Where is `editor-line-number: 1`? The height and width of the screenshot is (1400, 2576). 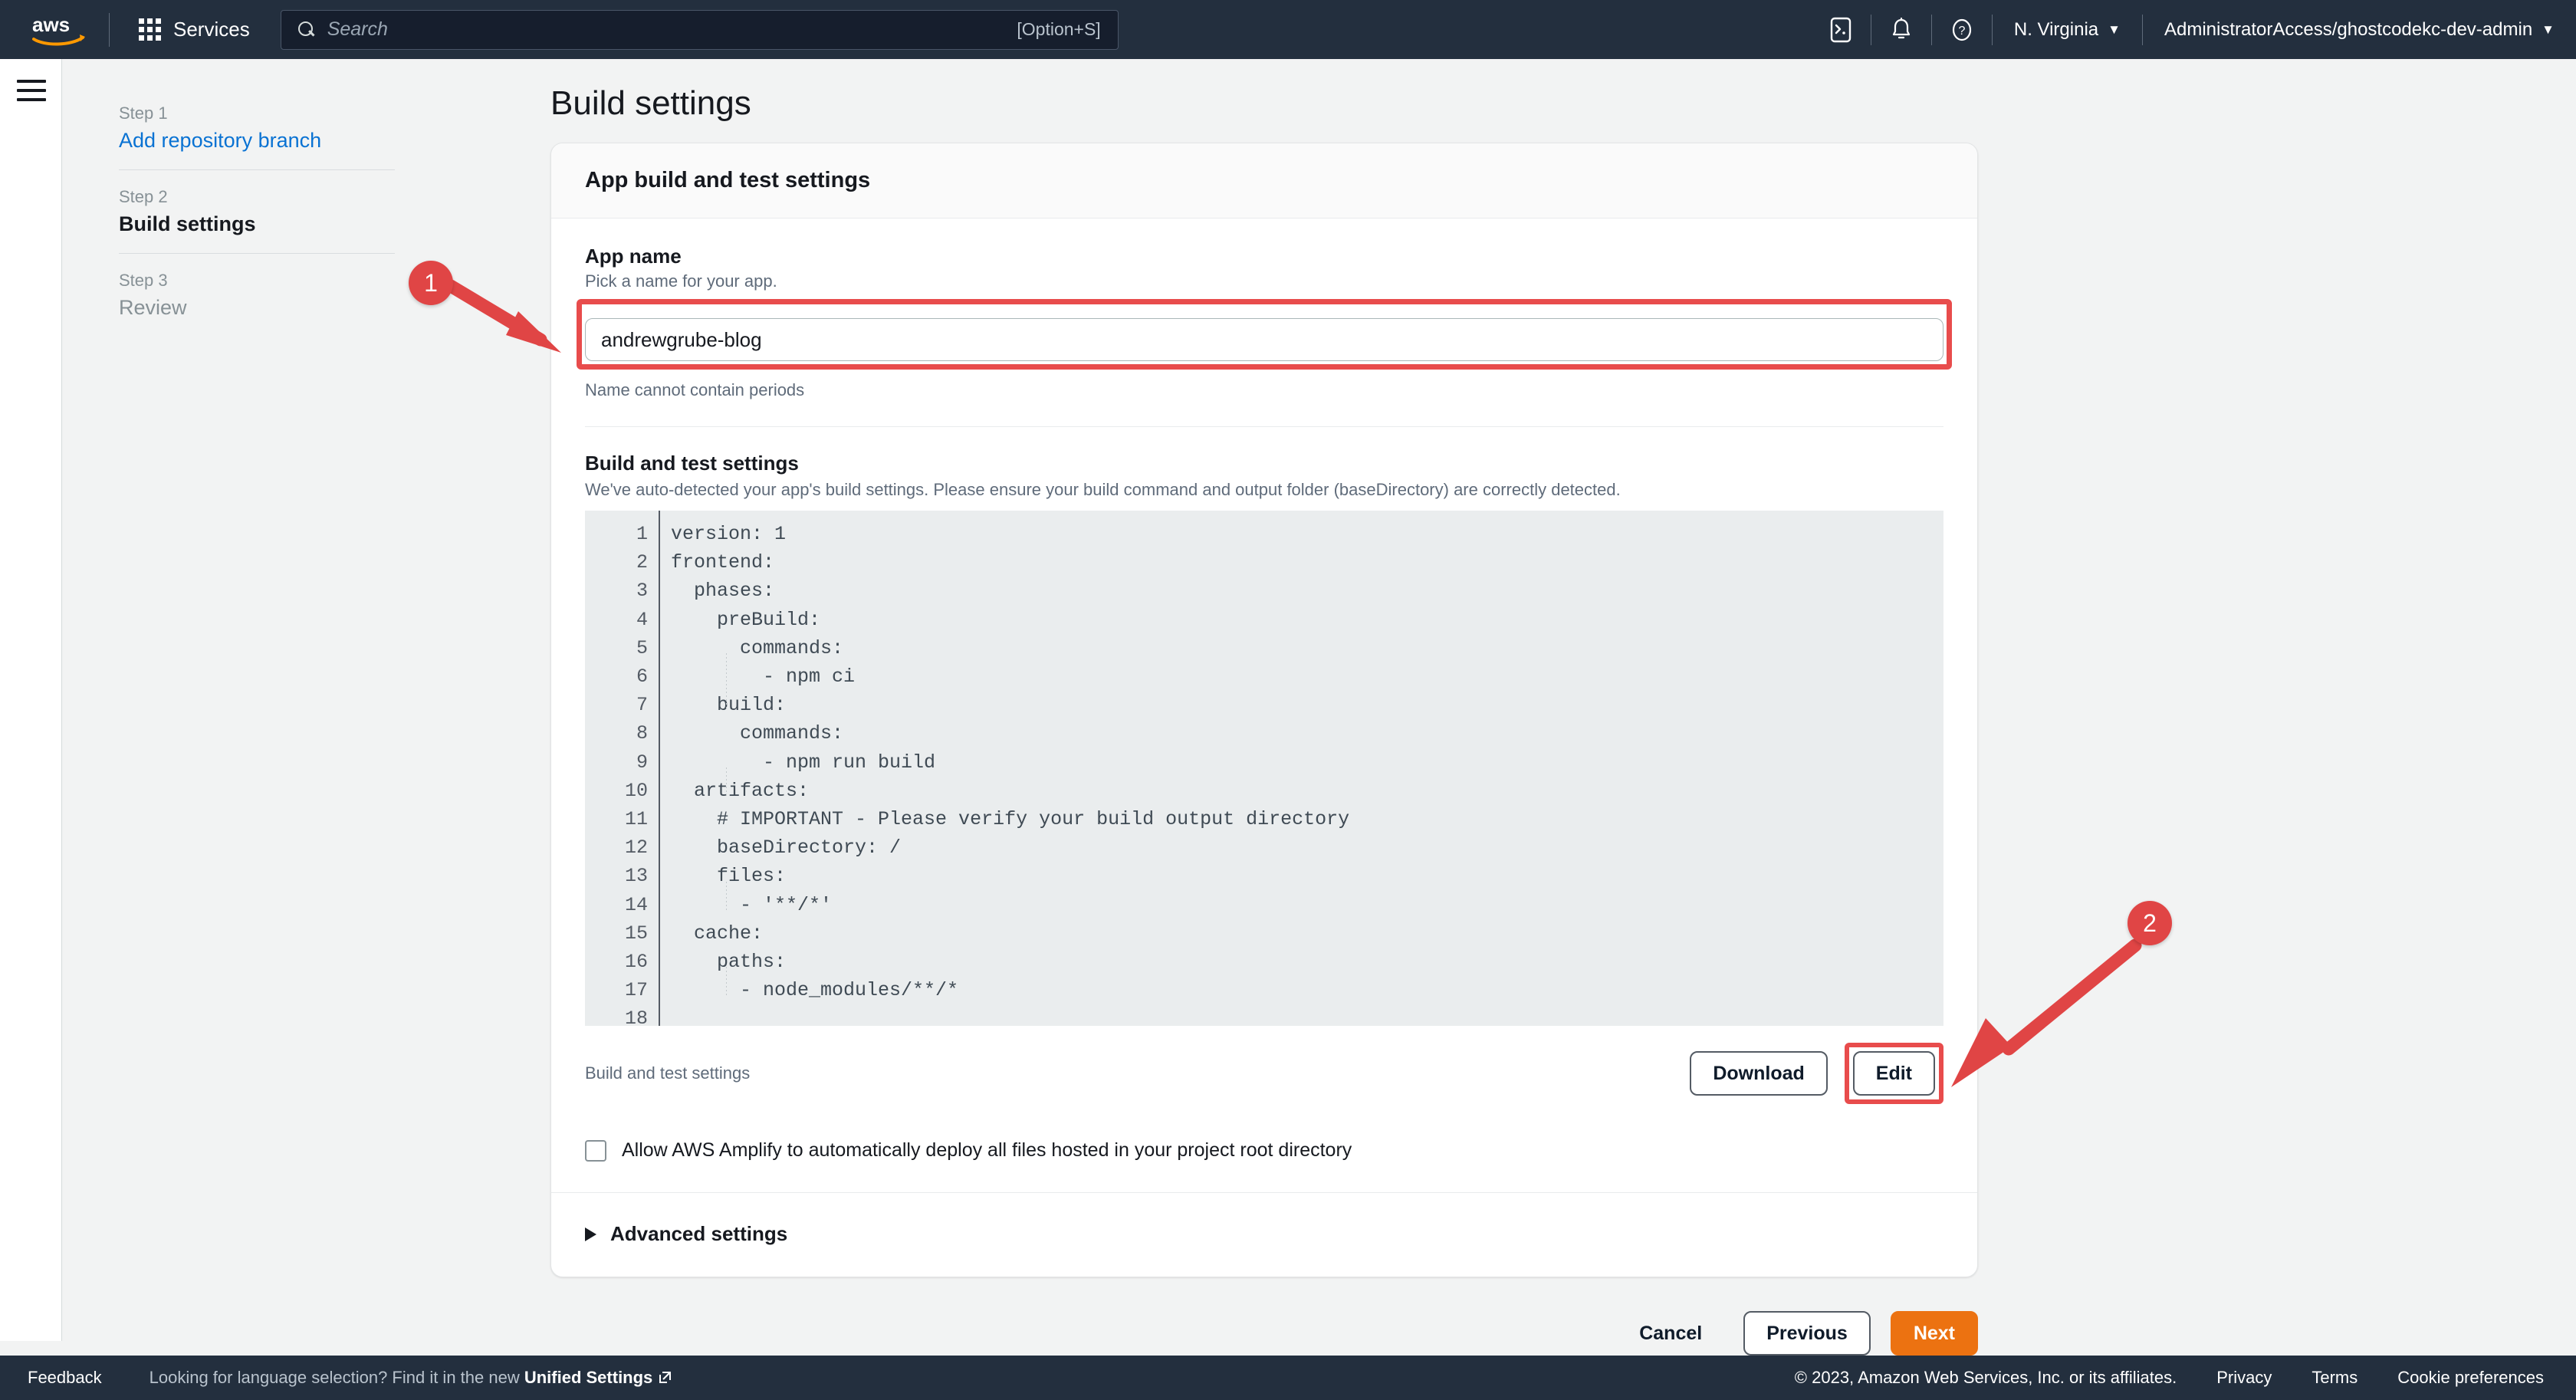 editor-line-number: 1 is located at coordinates (642, 534).